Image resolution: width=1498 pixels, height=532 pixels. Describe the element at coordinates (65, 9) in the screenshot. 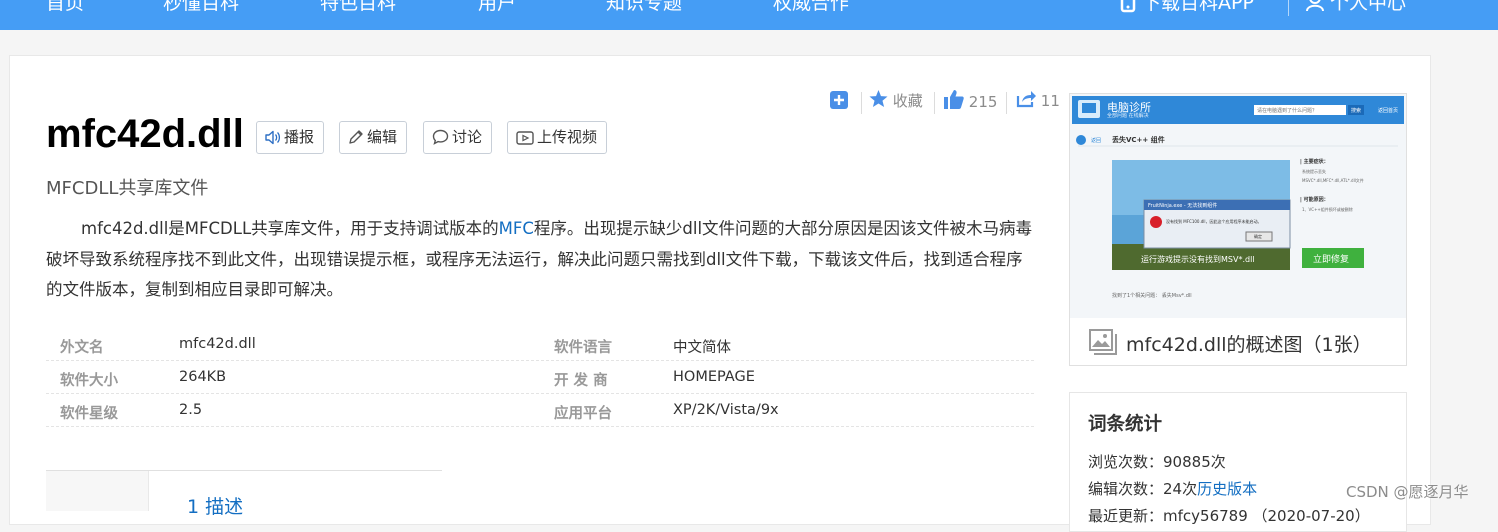

I see `nav-home: 首页` at that location.